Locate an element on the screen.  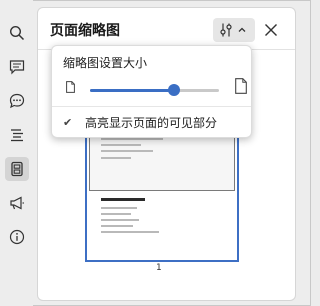
comment-icon is located at coordinates (17, 67).